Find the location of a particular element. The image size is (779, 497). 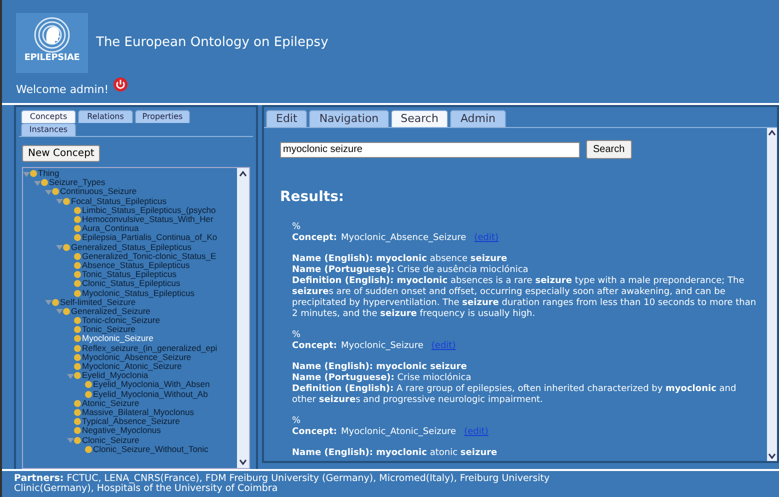

tree-item: Myoclonic_Absence_Seizure is located at coordinates (137, 357).